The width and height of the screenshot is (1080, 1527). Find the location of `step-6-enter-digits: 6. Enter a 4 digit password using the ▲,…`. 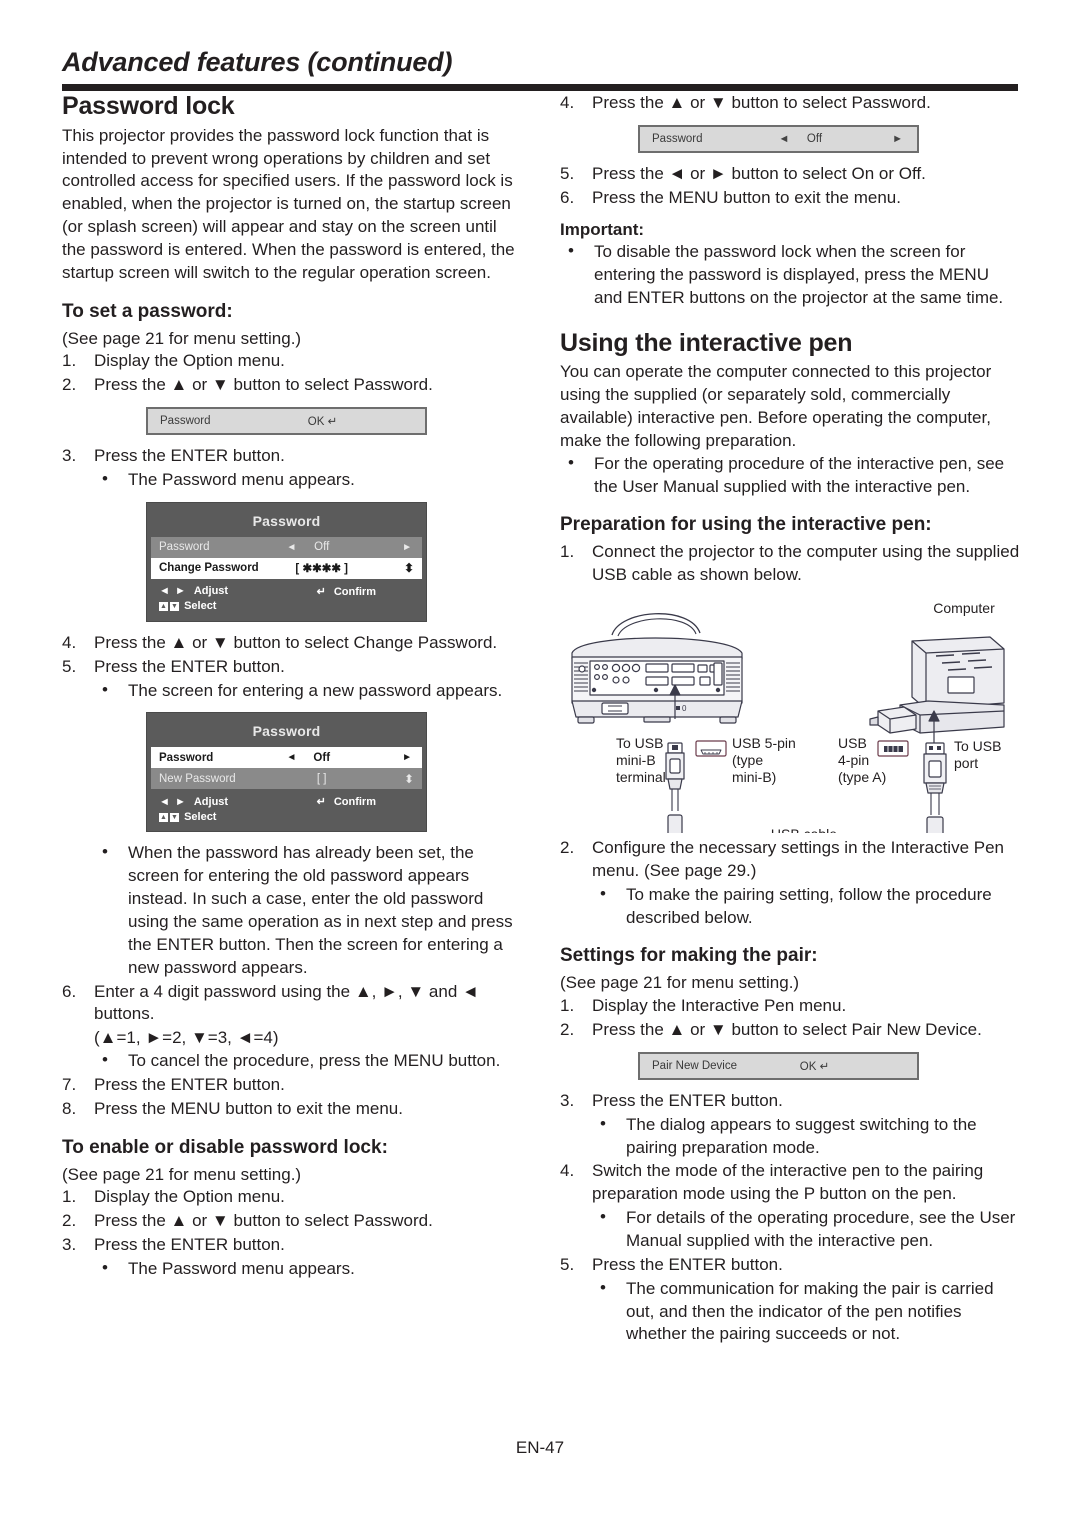

step-6-enter-digits: 6. Enter a 4 digit password using the ▲,… is located at coordinates (293, 1004).